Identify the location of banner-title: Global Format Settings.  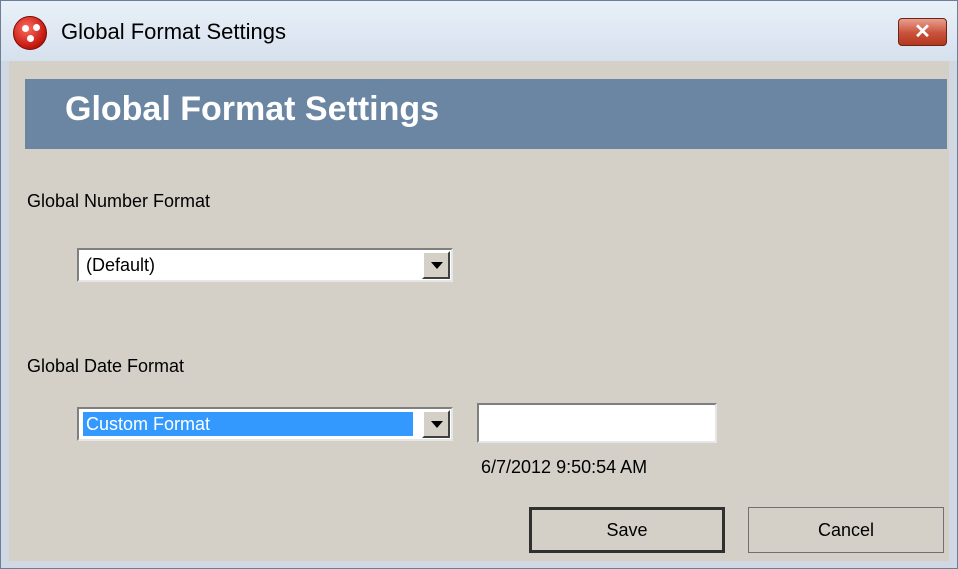
(252, 109).